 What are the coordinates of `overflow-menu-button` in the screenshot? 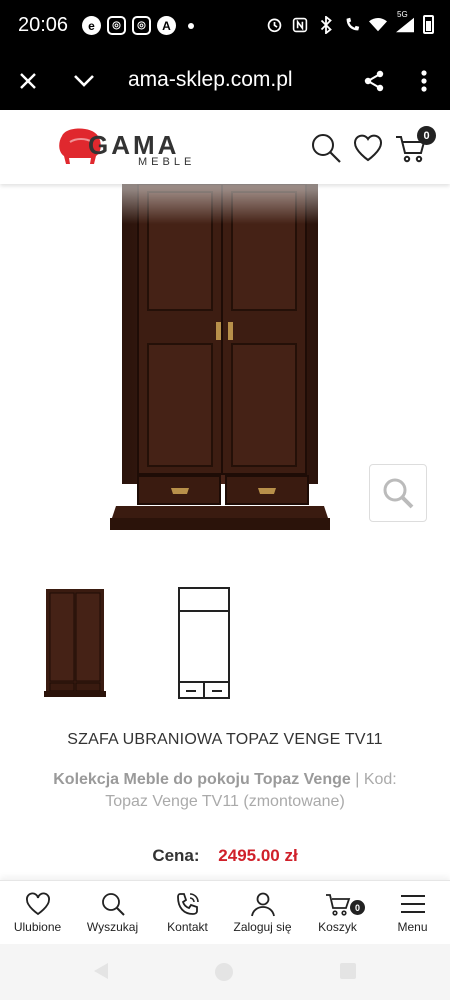 It's located at (424, 81).